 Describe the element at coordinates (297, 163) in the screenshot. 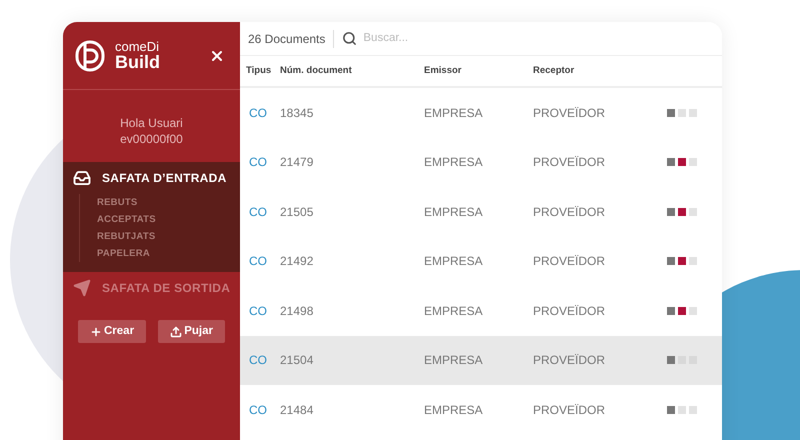

I see `table-cell-text: 21479` at that location.